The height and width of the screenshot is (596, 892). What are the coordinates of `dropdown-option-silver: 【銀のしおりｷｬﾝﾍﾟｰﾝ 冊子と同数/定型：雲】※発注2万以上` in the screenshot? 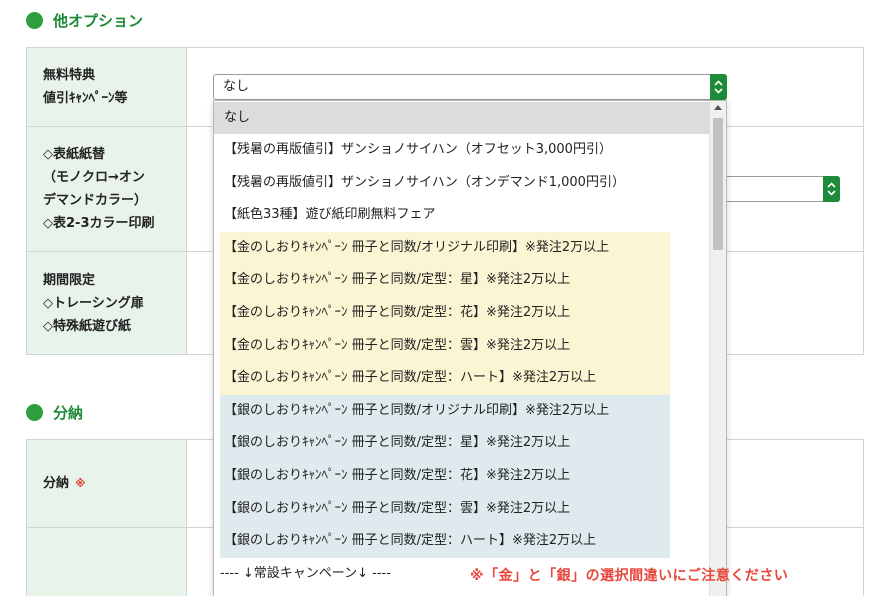 It's located at (445, 509).